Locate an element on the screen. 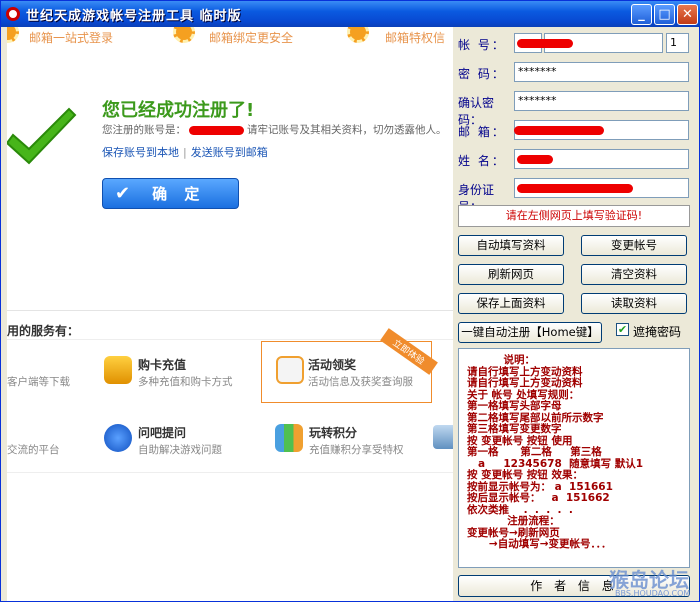 This screenshot has height=602, width=700. service-activity-reward: 活动领奖 活动信息及获奖查询服 立即体验 is located at coordinates (349, 365).